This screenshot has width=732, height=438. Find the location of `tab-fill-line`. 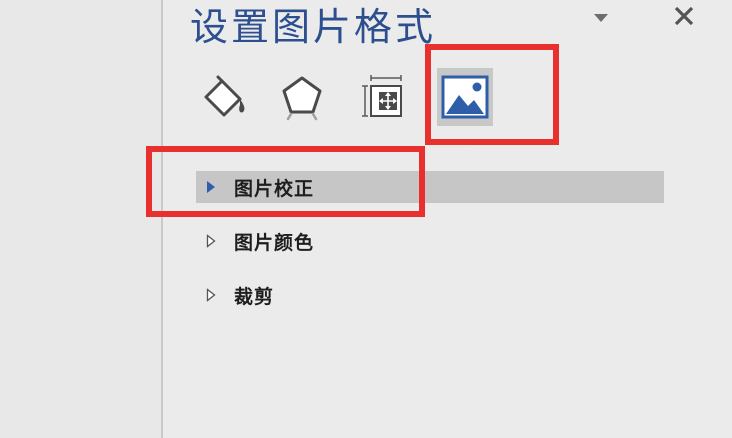

tab-fill-line is located at coordinates (223, 97).